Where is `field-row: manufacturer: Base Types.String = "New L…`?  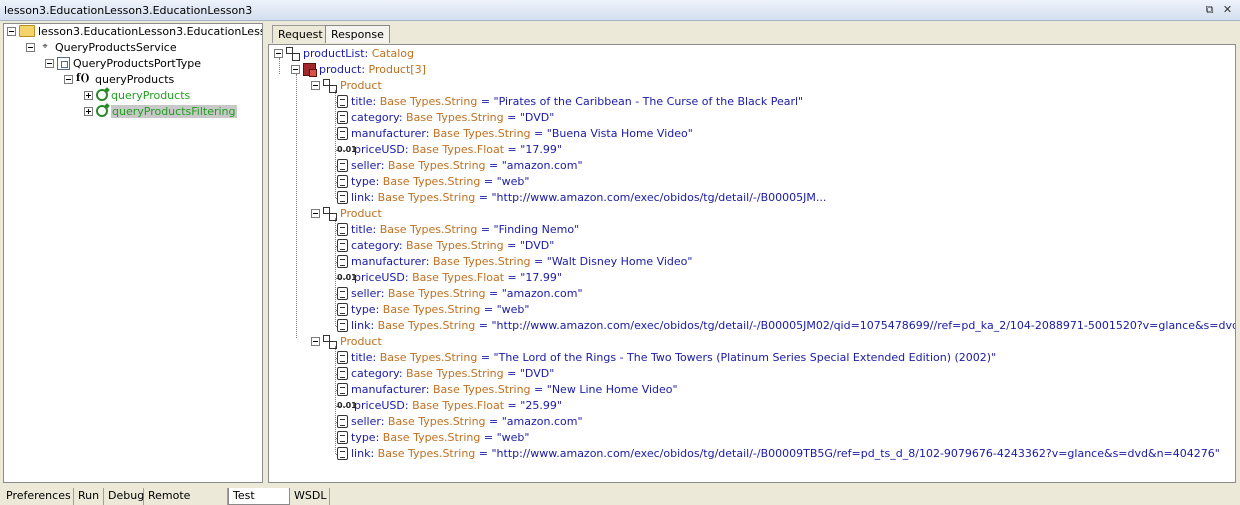 field-row: manufacturer: Base Types.String = "New L… is located at coordinates (507, 390).